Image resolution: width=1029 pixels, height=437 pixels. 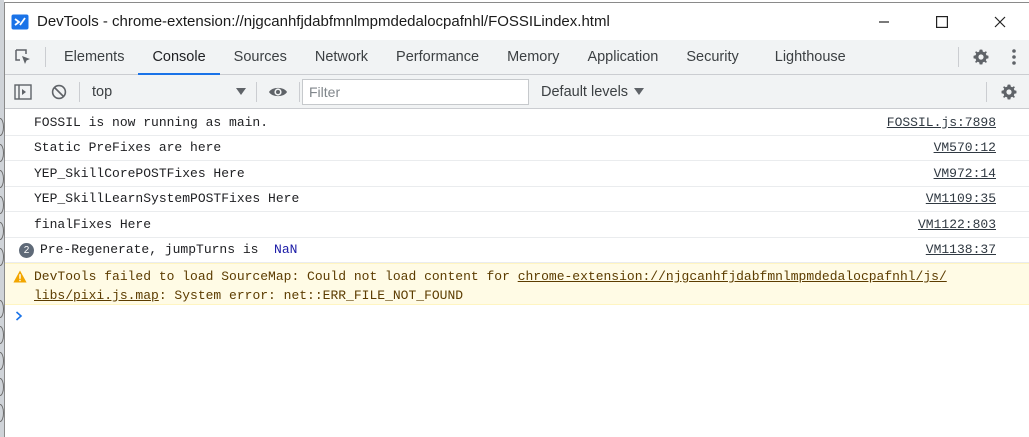 What do you see at coordinates (517, 316) in the screenshot?
I see `console-prompt` at bounding box center [517, 316].